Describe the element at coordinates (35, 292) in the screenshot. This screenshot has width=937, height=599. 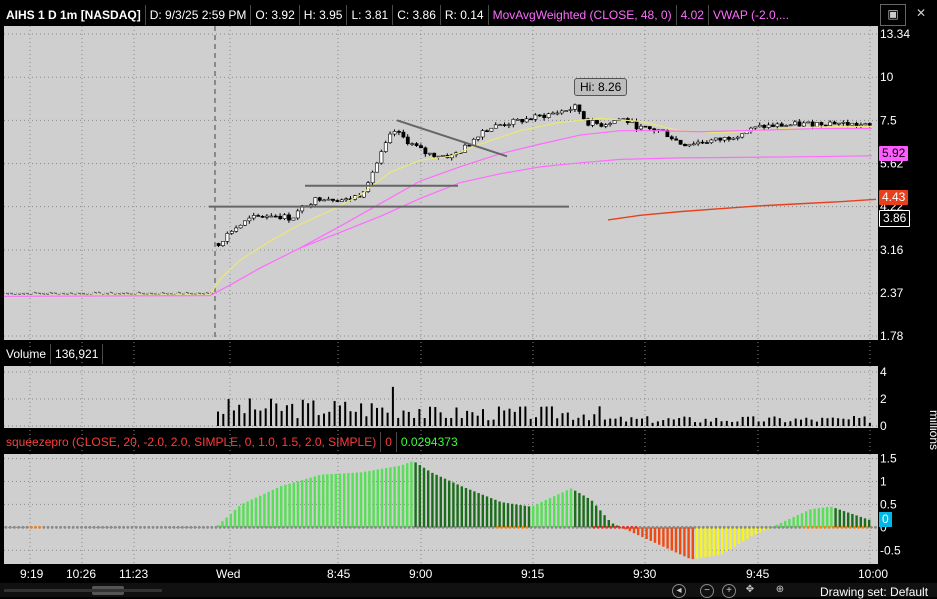
I see `premarket-tick` at that location.